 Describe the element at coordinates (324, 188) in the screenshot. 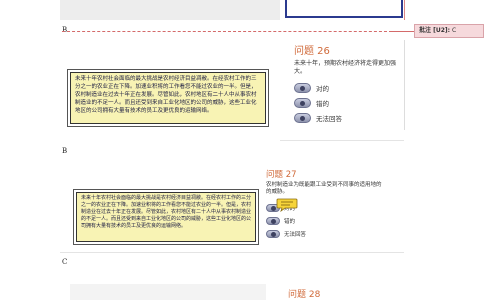

I see `question-text: 农村制造业为既能跟工业受到不同事的适用地的的威胁。` at that location.